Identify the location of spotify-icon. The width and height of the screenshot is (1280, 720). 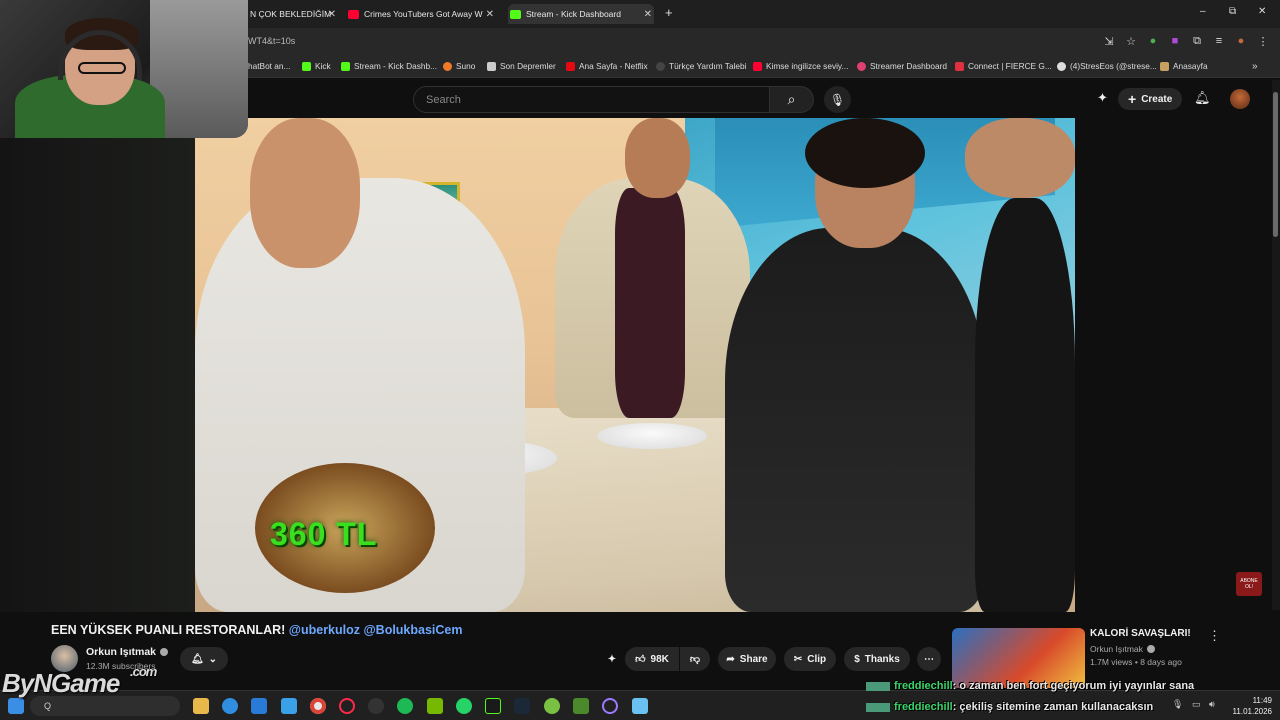
(405, 706).